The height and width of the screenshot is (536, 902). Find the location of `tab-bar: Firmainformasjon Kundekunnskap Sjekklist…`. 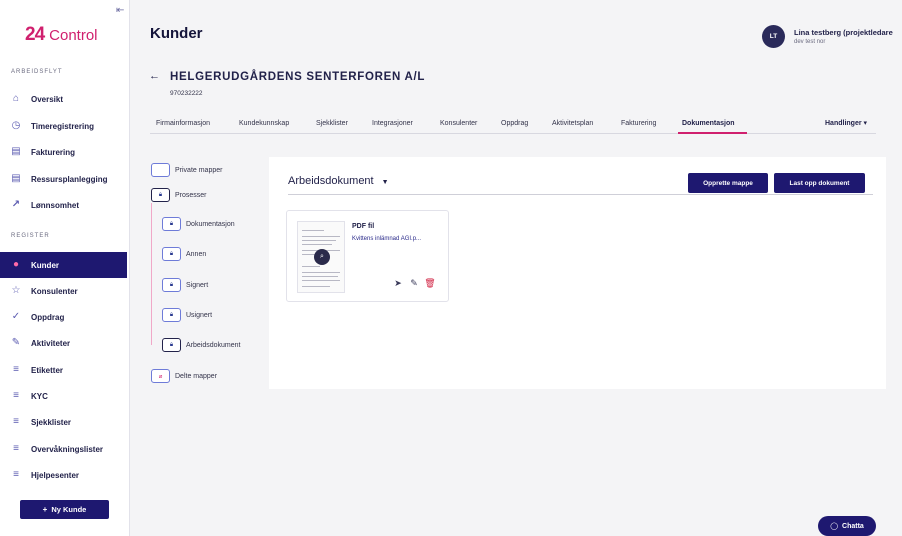

tab-bar: Firmainformasjon Kundekunnskap Sjekklist… is located at coordinates (513, 124).